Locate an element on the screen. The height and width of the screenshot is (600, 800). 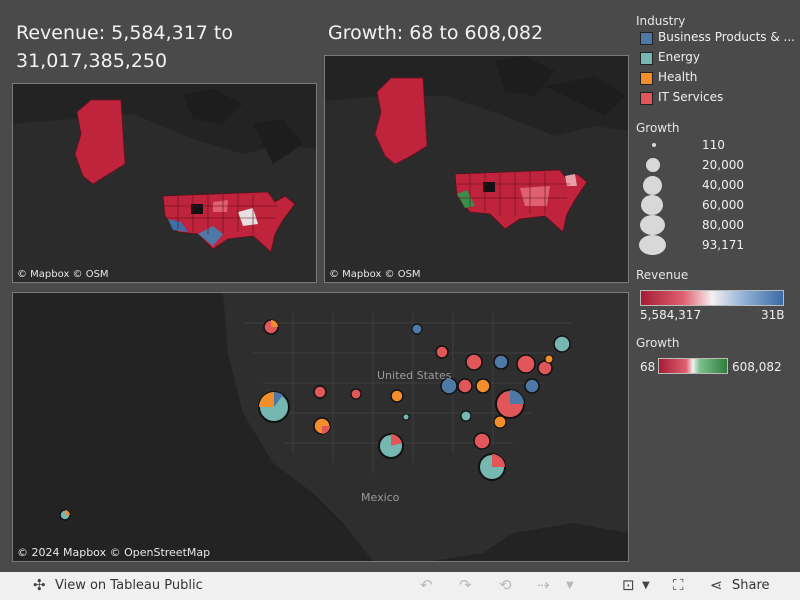
revenue-legend-title: Revenue is located at coordinates (662, 275).